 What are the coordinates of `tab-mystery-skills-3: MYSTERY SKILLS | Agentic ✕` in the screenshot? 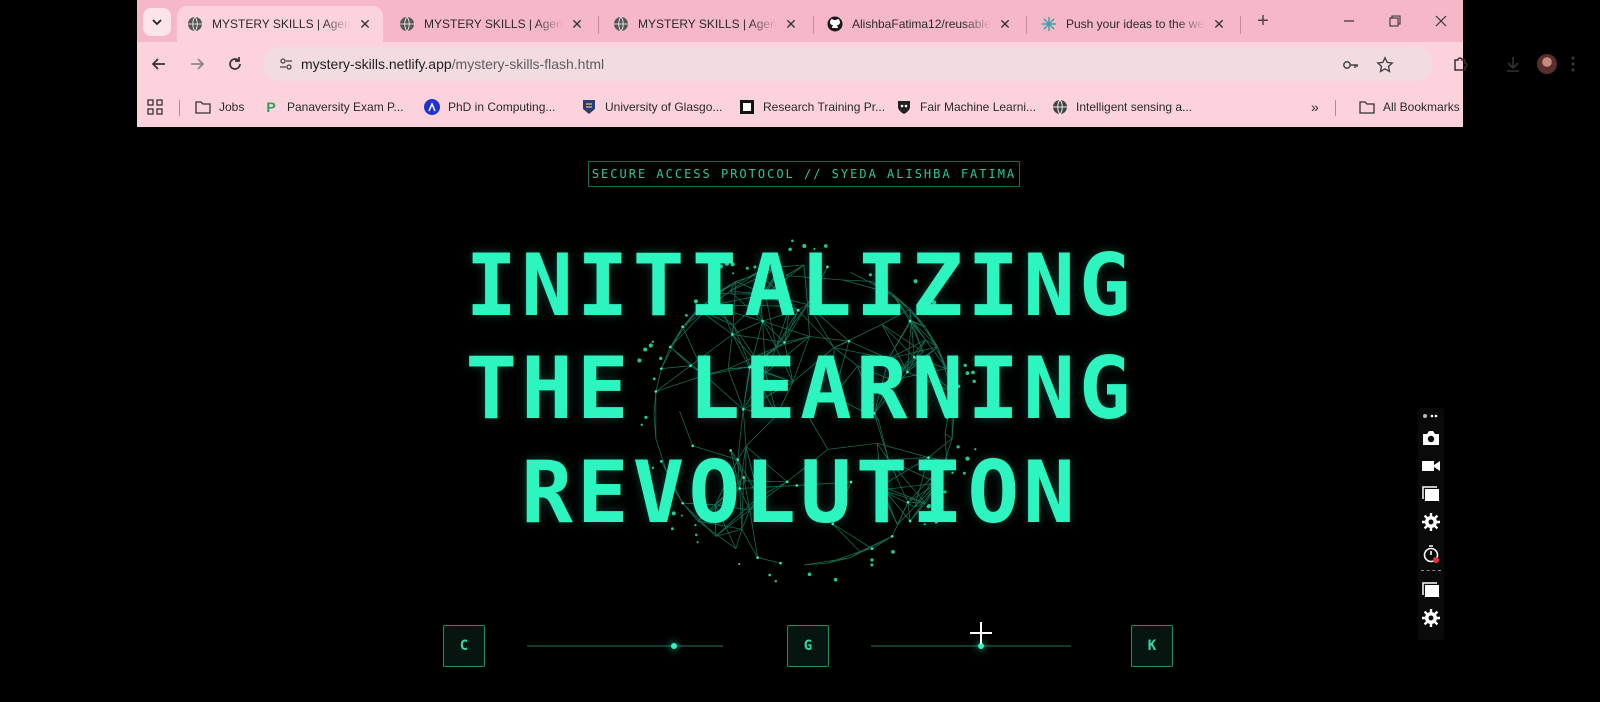 It's located at (706, 24).